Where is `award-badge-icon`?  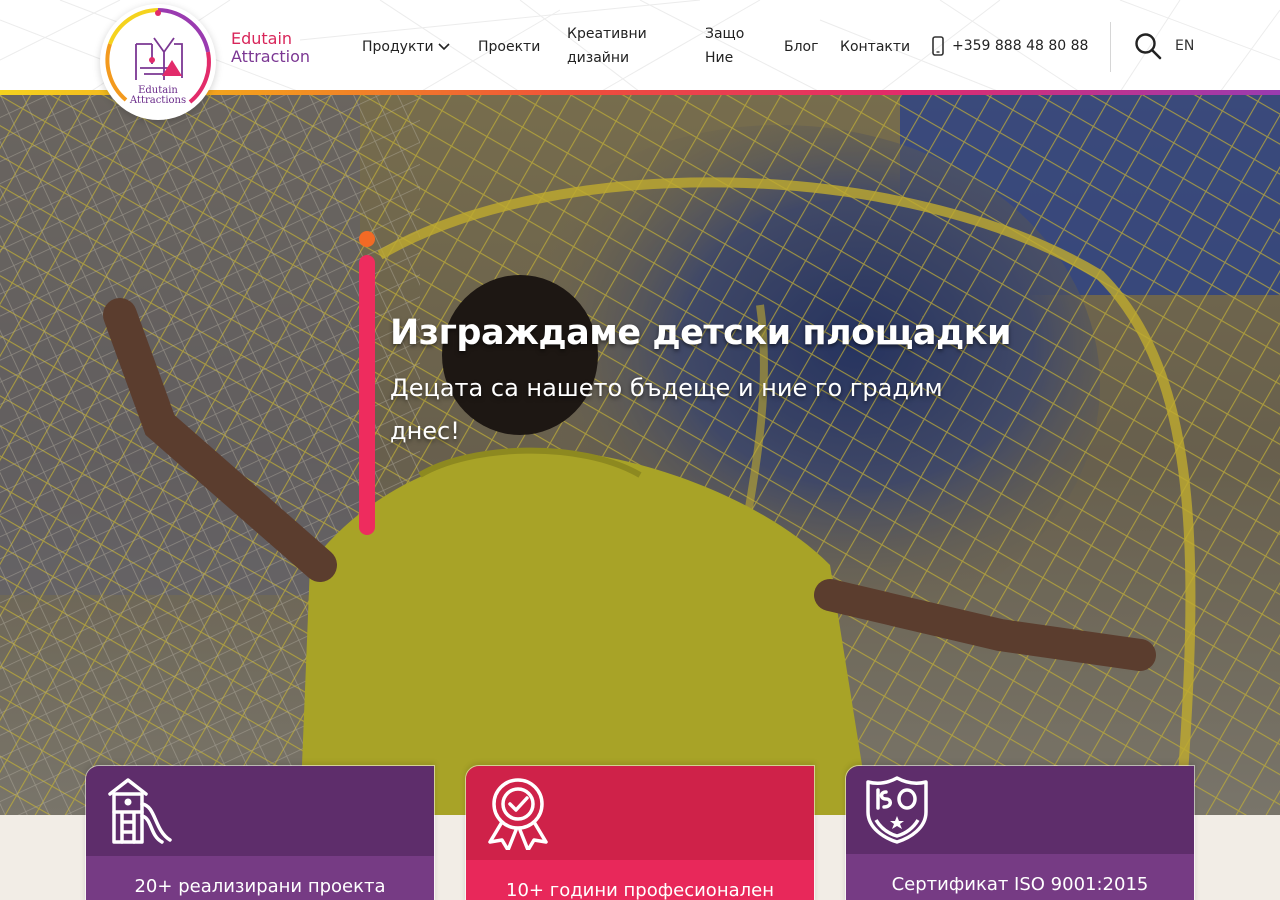
award-badge-icon is located at coordinates (518, 814).